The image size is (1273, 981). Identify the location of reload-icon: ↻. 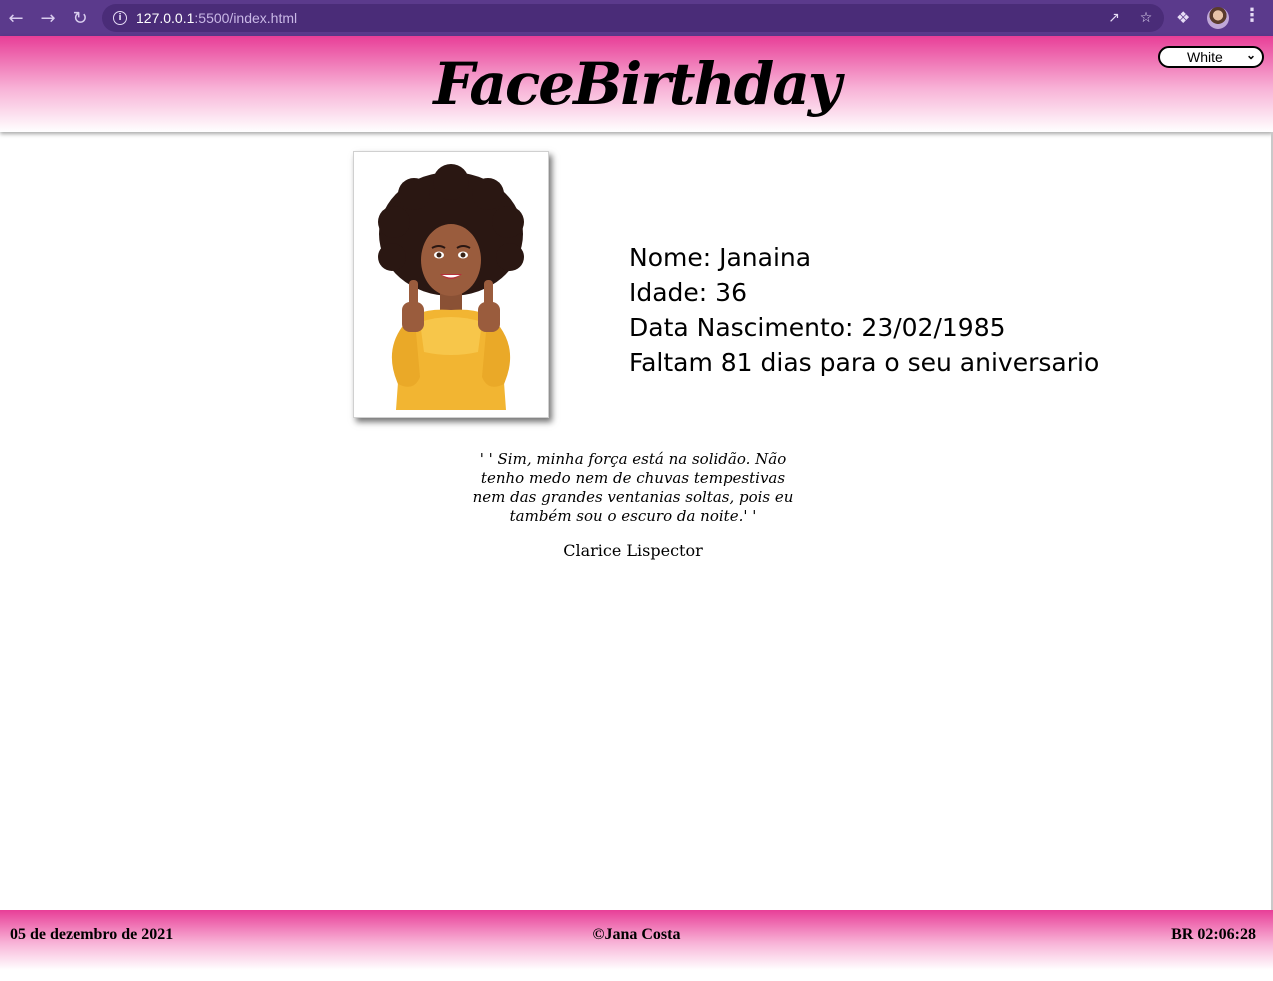
(80, 18).